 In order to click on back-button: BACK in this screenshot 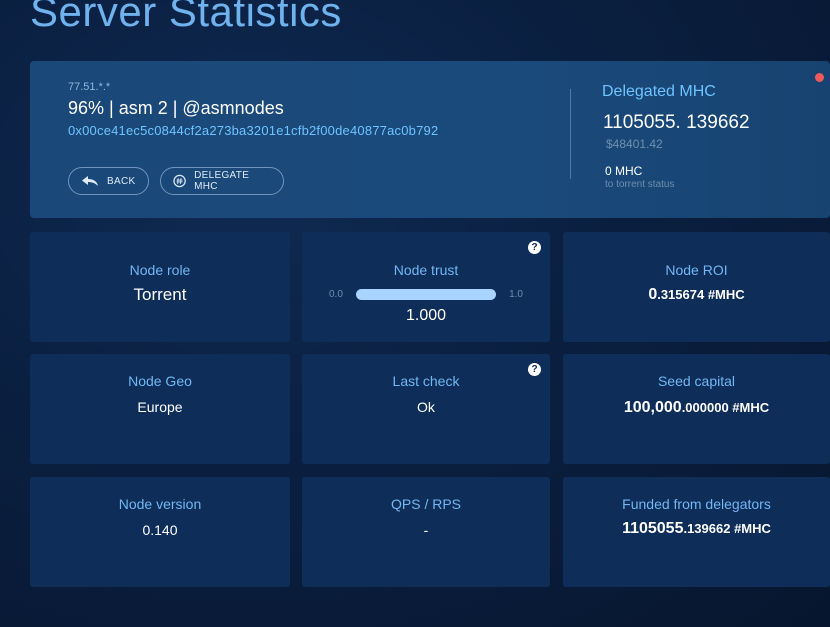, I will do `click(108, 181)`.